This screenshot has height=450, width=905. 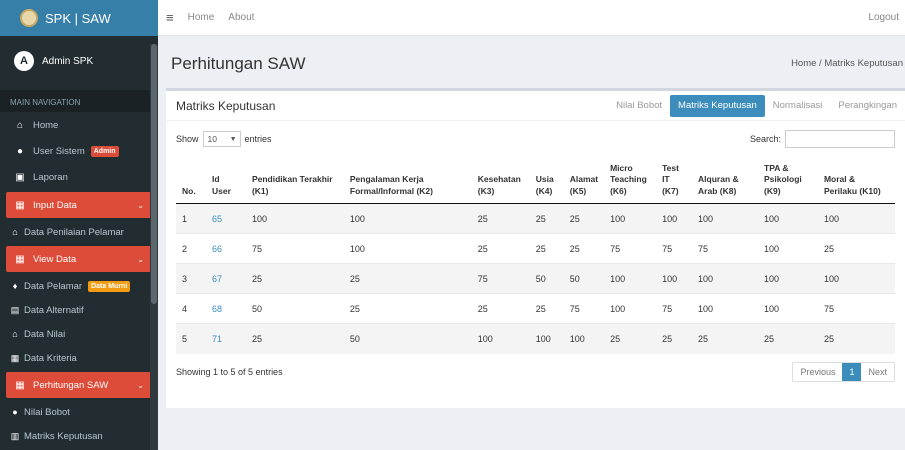 I want to click on sidebar-item-label: Data Alternatif, so click(x=54, y=310).